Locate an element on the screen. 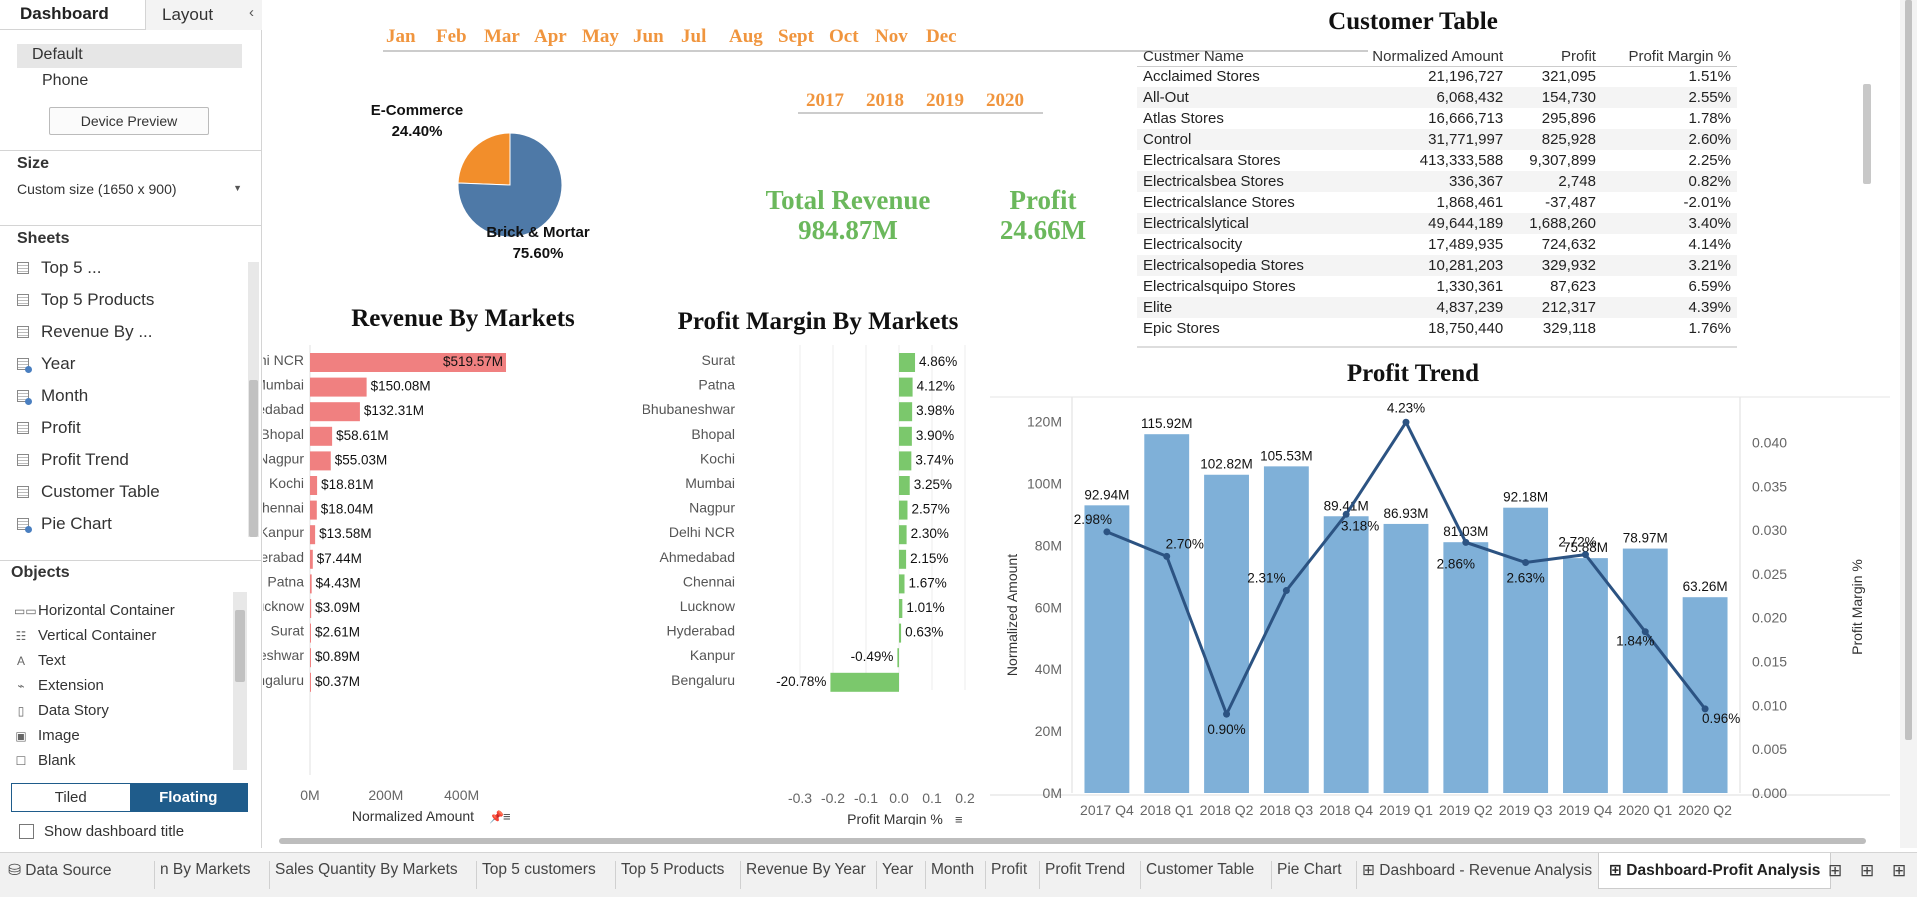  object-item: ▭▭ Horizontal Container is located at coordinates (124, 610).